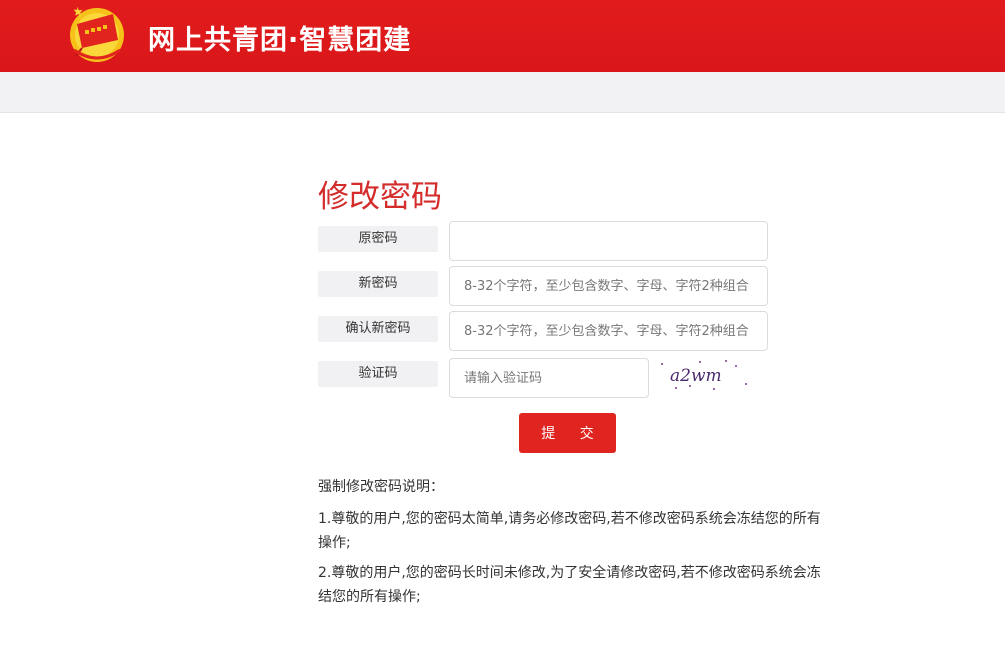 The height and width of the screenshot is (660, 1005). Describe the element at coordinates (608, 241) in the screenshot. I see `old-password-input` at that location.